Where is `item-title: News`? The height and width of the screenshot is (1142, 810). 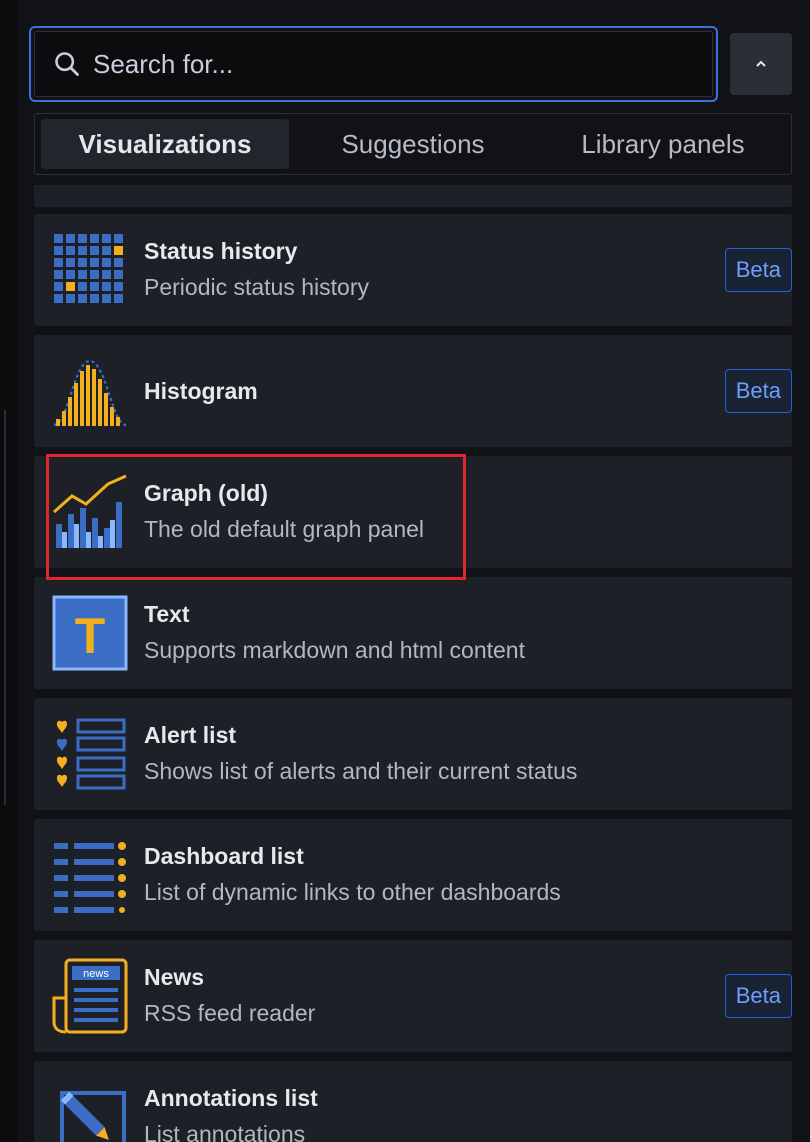
item-title: News is located at coordinates (174, 977).